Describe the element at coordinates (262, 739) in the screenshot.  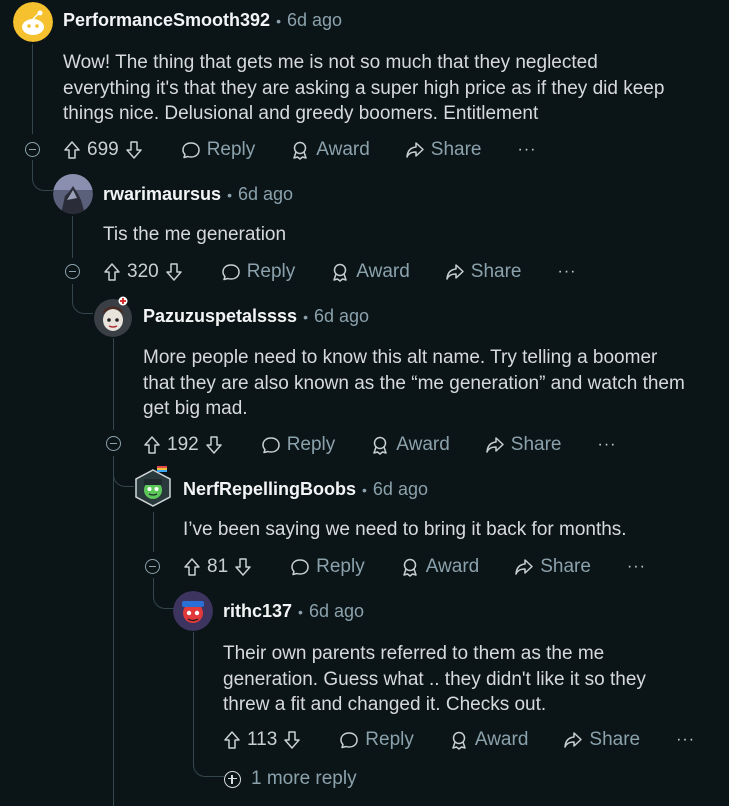
I see `vote-count: 113` at that location.